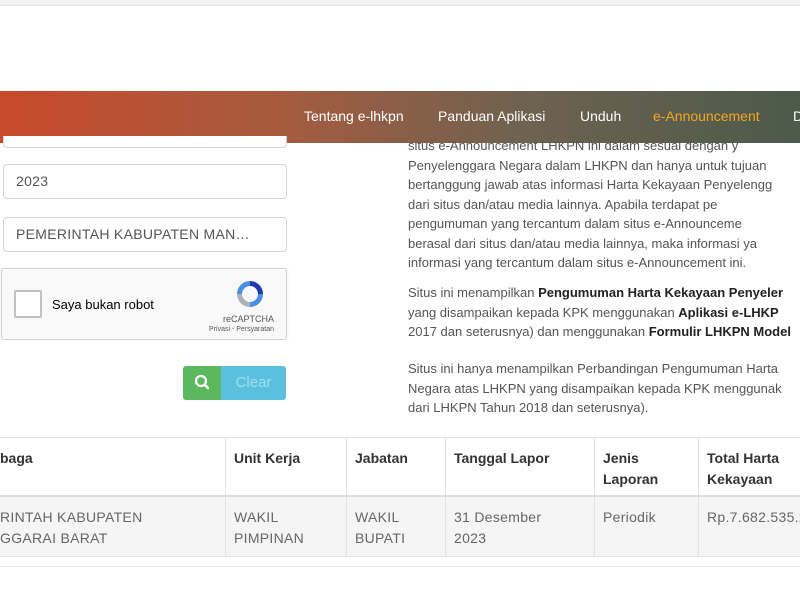 The width and height of the screenshot is (800, 600). Describe the element at coordinates (753, 517) in the screenshot. I see `td-total-harta: Rp.7.682.535.2` at that location.